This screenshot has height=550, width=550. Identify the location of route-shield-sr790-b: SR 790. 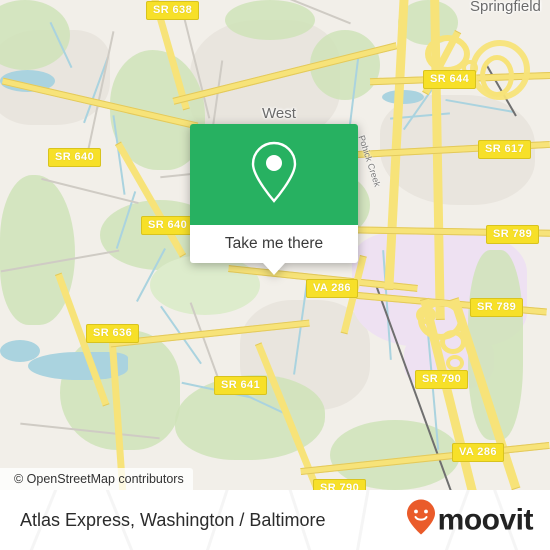
(340, 484).